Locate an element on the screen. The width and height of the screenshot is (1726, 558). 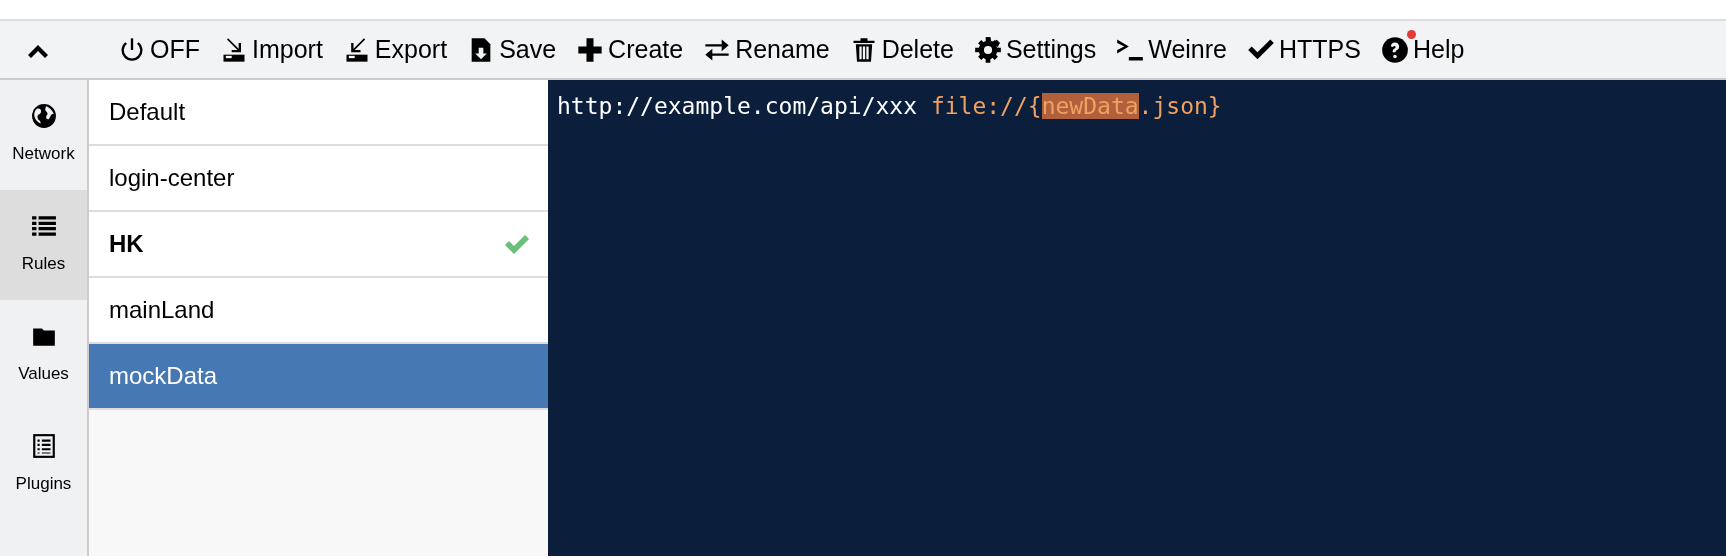
rule-item: HK is located at coordinates (318, 245).